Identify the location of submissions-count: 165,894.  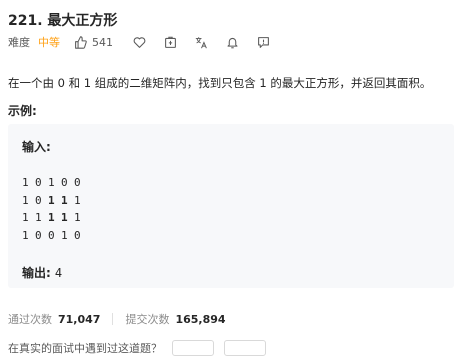
(200, 319).